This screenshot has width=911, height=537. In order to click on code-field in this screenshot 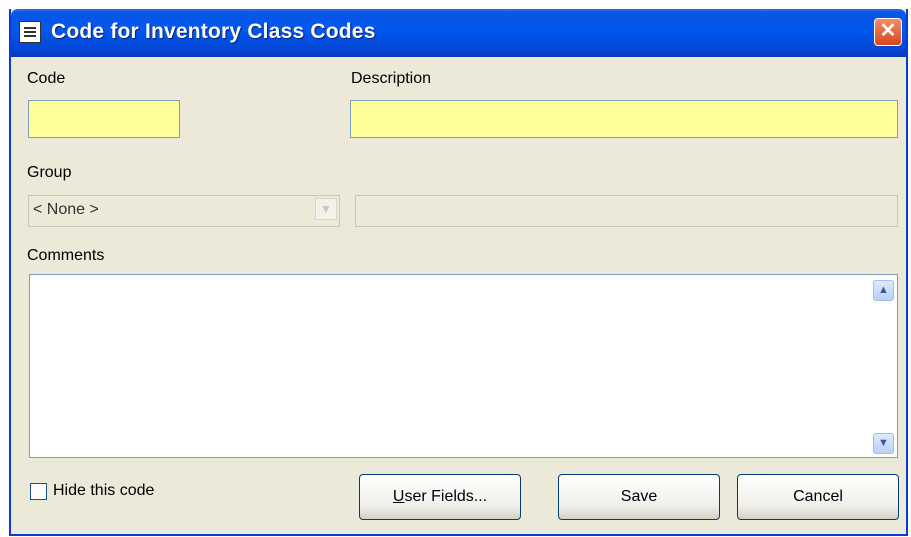, I will do `click(104, 119)`.